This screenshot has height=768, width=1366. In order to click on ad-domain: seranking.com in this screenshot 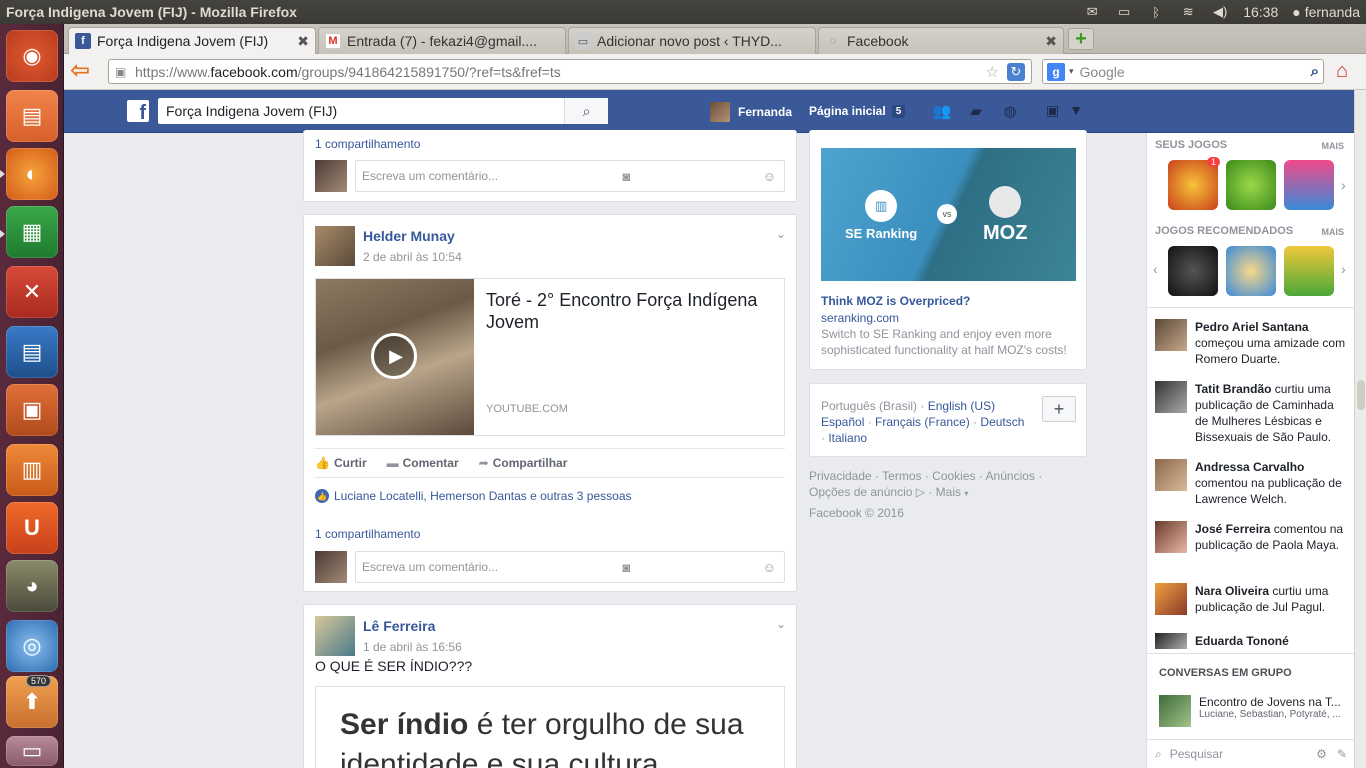, I will do `click(860, 318)`.